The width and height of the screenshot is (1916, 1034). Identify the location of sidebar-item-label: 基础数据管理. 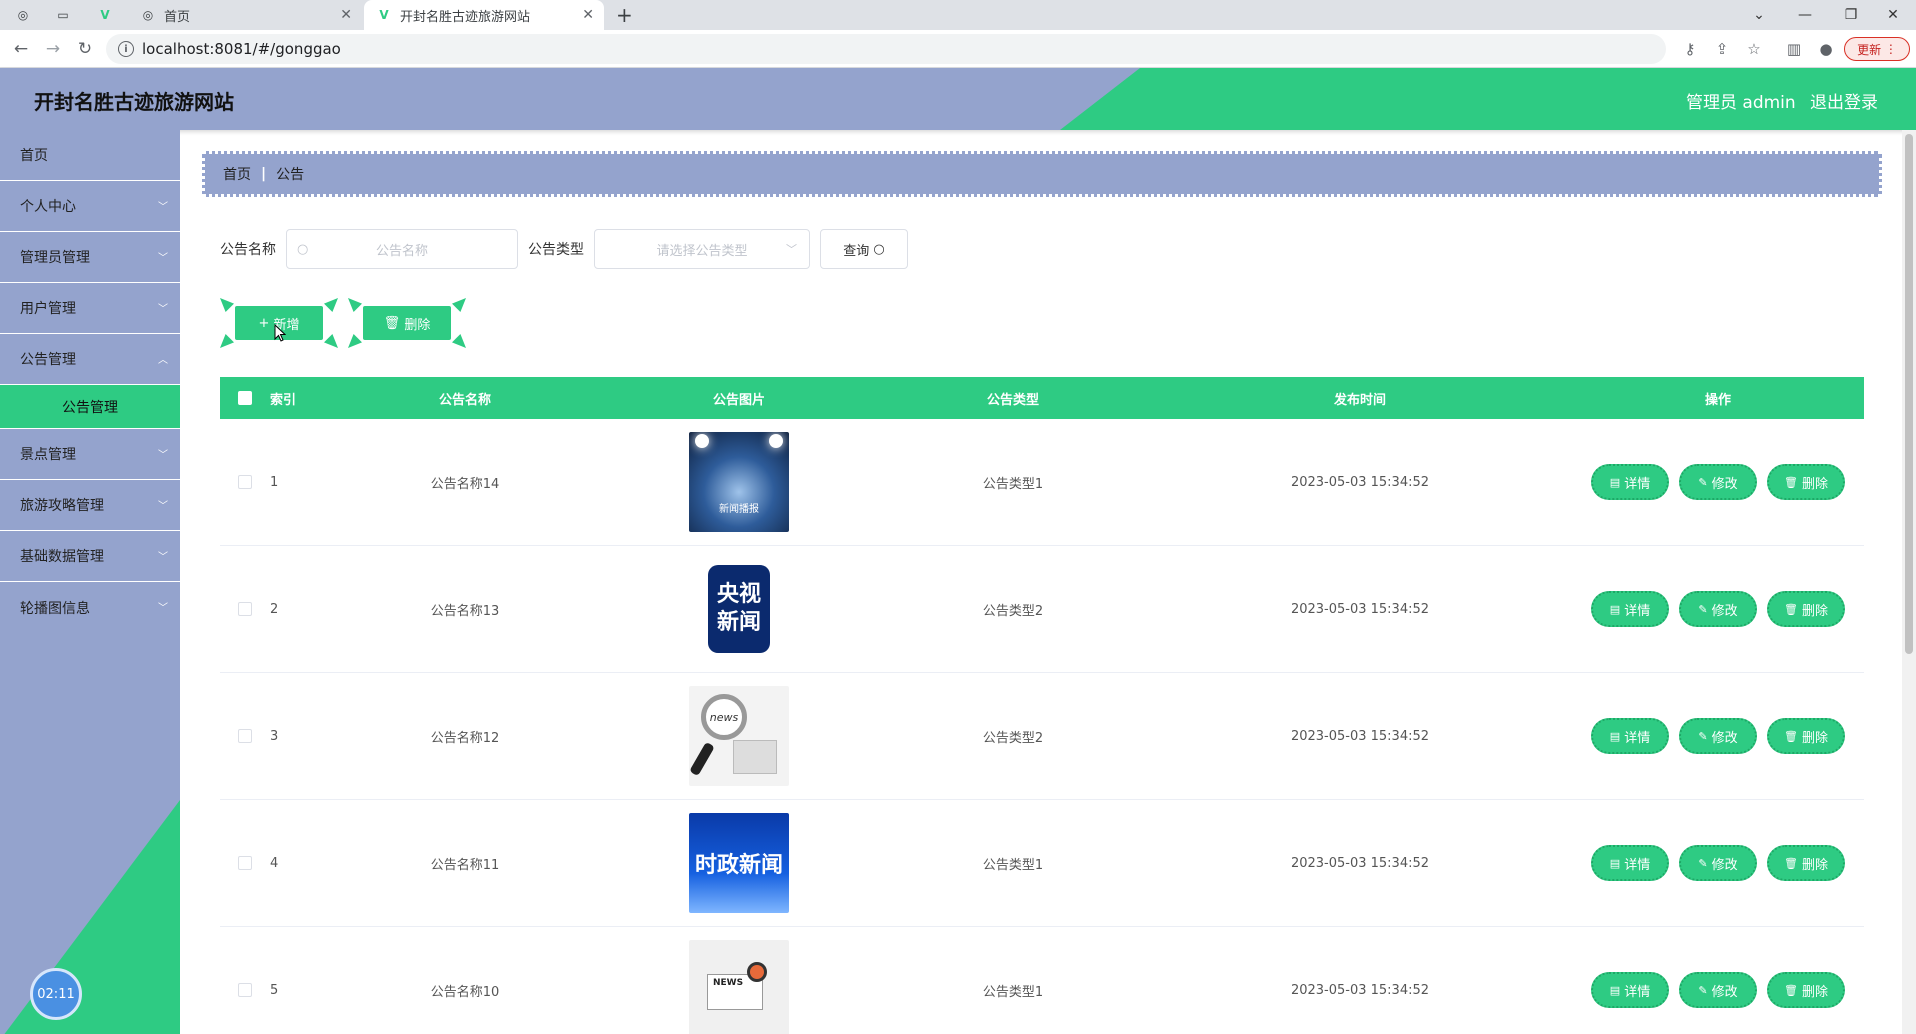
(62, 557).